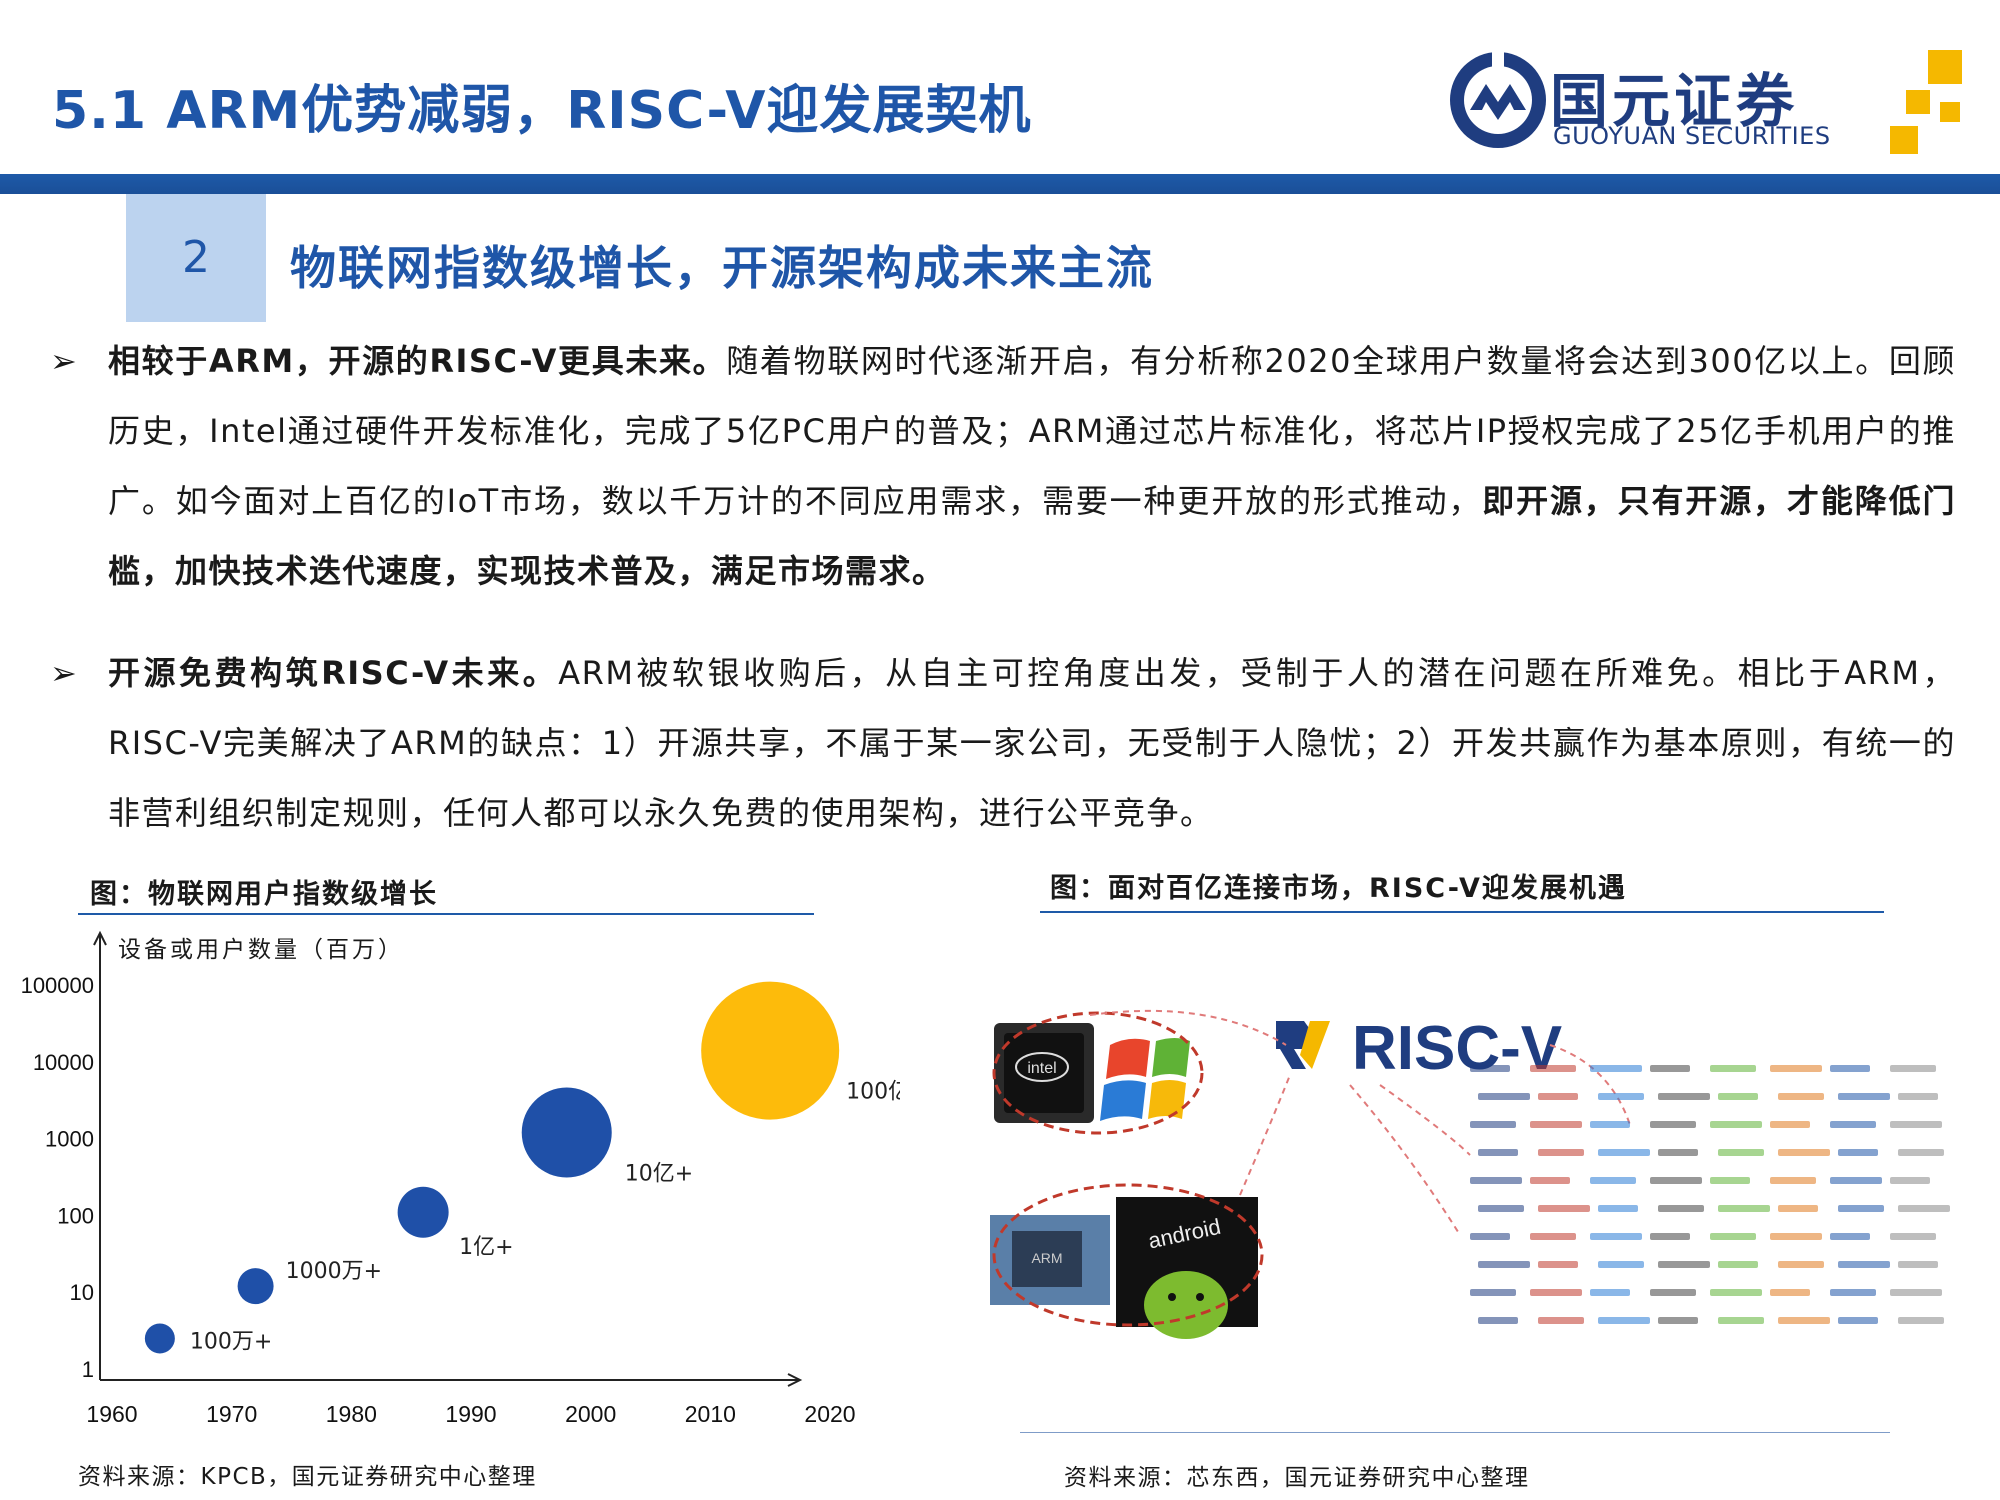 The width and height of the screenshot is (2000, 1500). Describe the element at coordinates (722, 268) in the screenshot. I see `section-heading: 物联网指数级增长，开源架构成未来主流` at that location.